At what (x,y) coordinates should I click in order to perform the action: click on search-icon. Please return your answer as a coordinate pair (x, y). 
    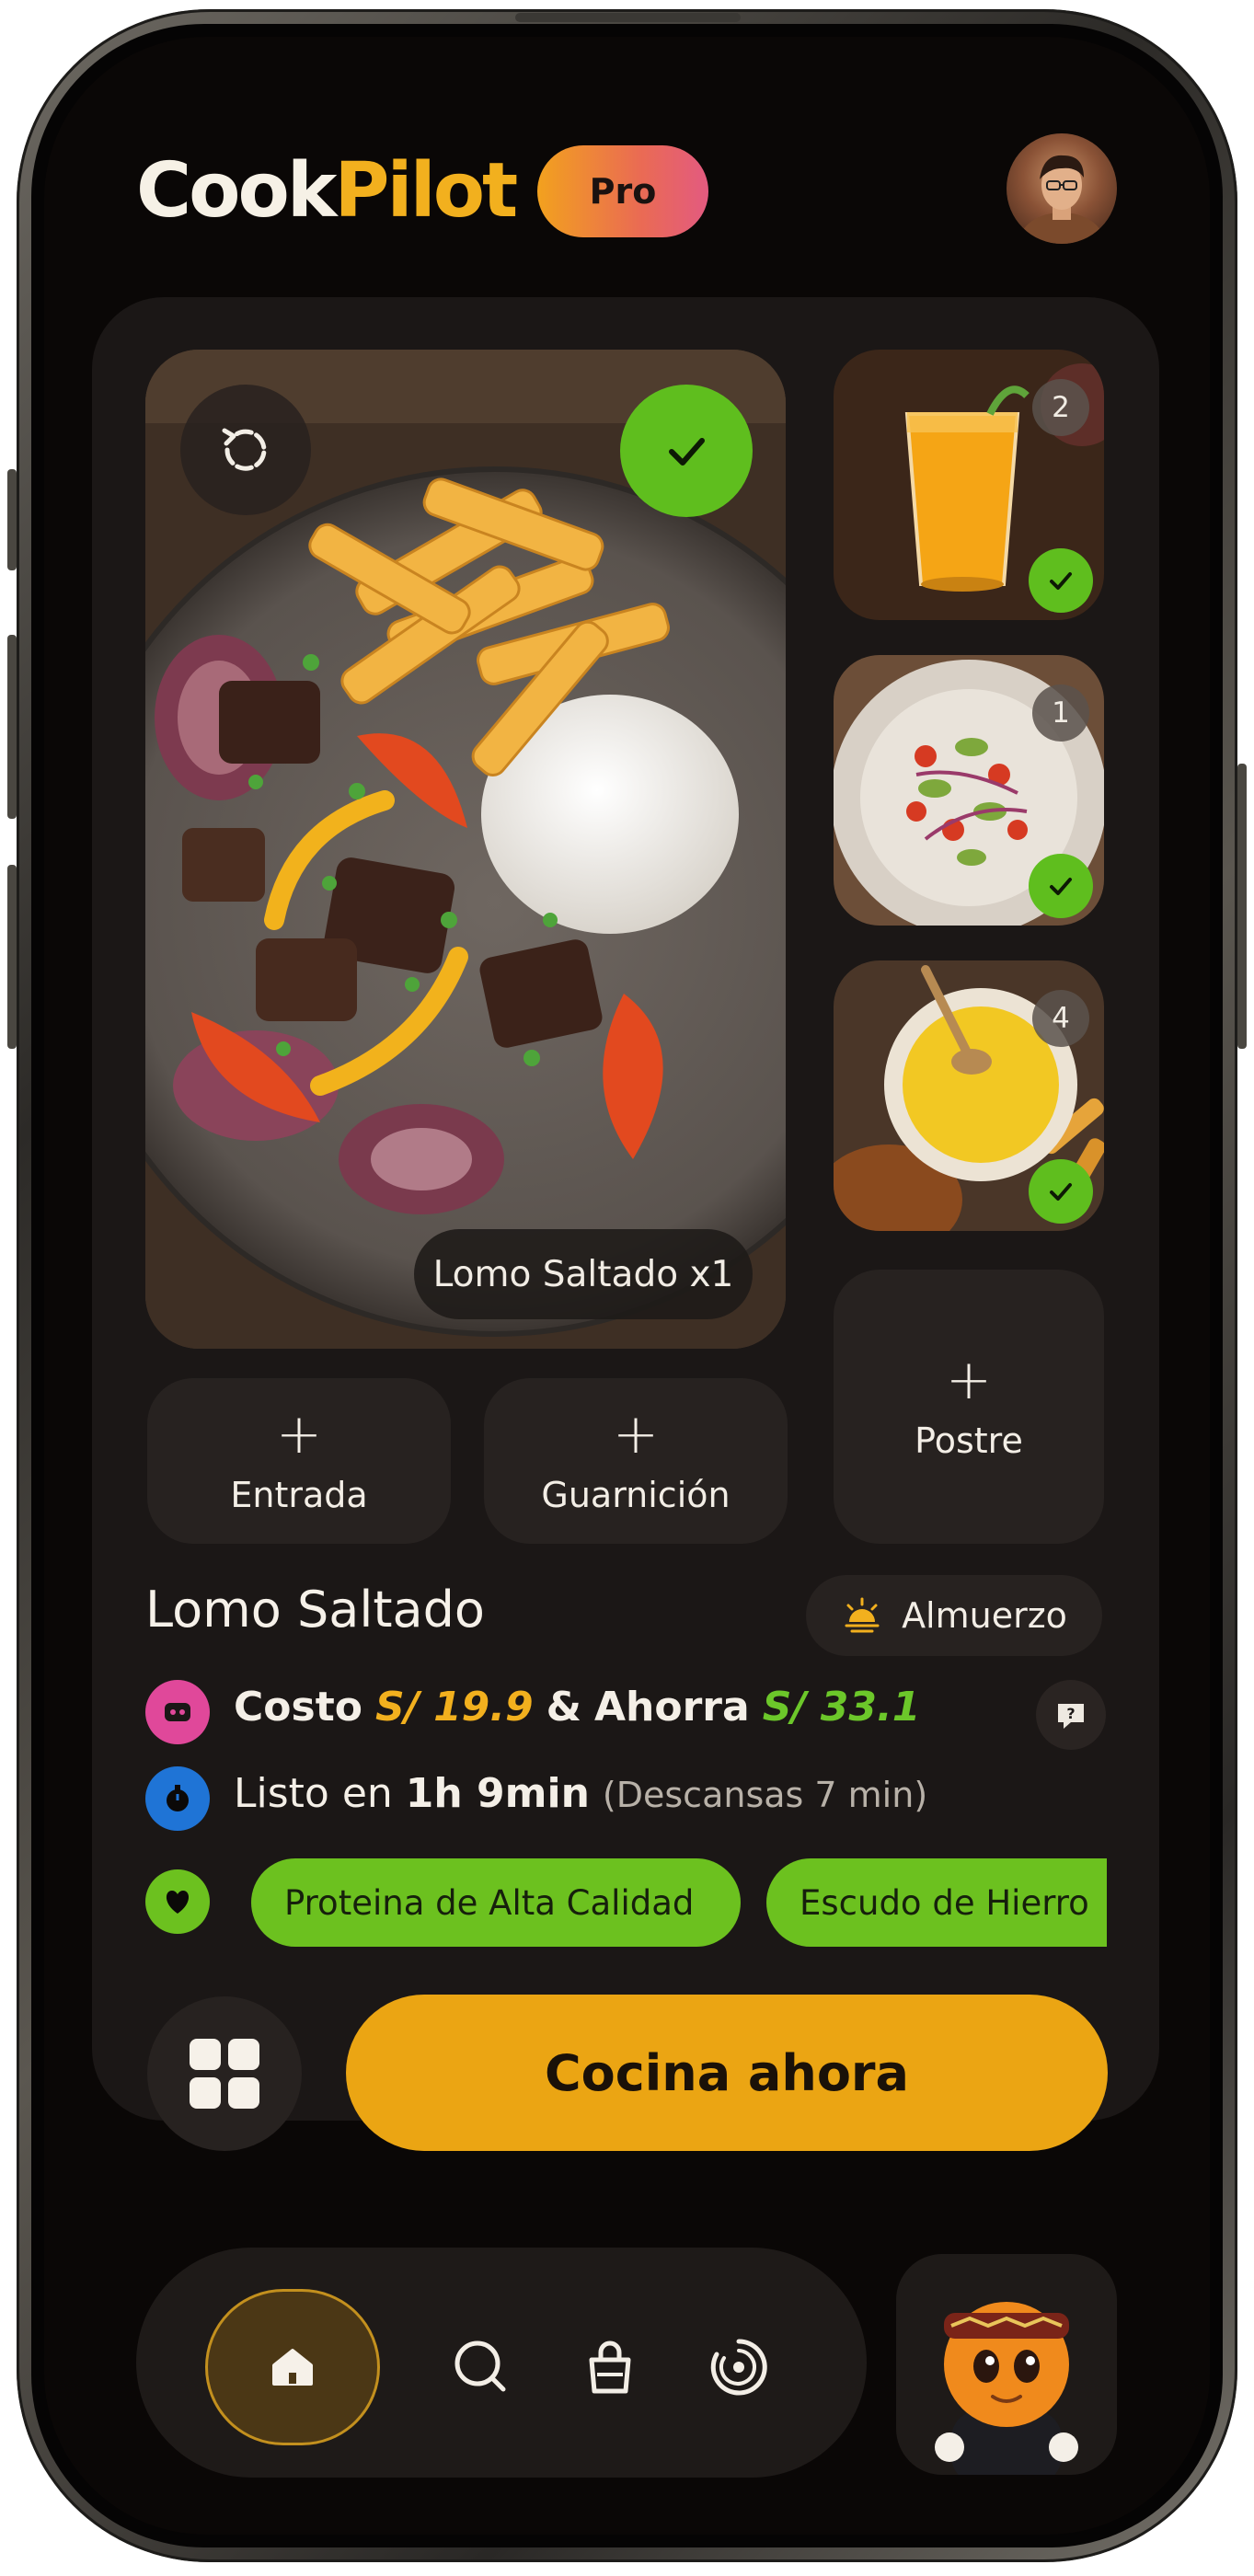
    Looking at the image, I should click on (480, 2366).